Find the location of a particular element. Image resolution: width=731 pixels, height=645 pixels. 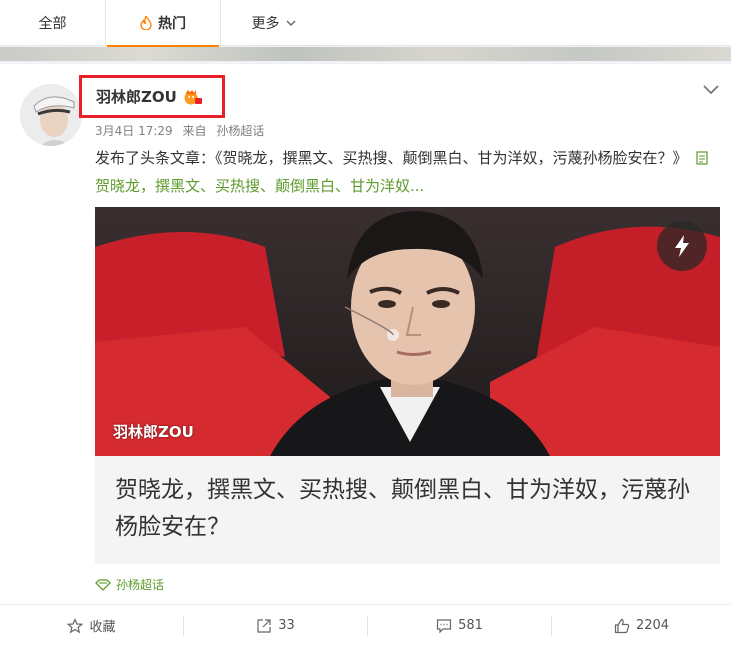

tab-hot-label: 热门 is located at coordinates (172, 24).